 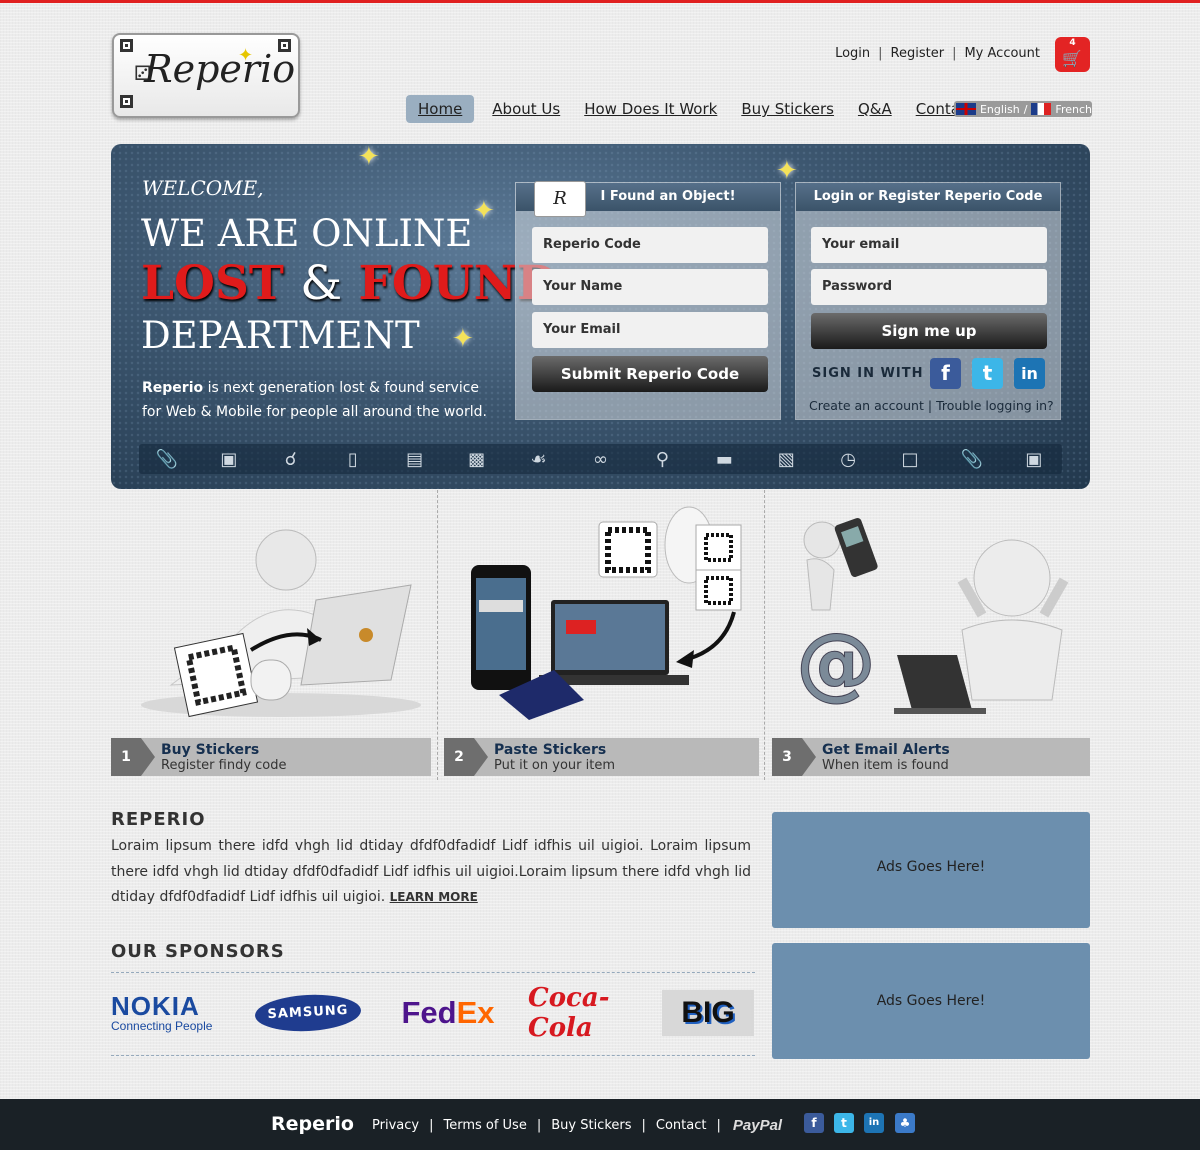 I want to click on camcorder-icon: ▩, so click(x=477, y=459).